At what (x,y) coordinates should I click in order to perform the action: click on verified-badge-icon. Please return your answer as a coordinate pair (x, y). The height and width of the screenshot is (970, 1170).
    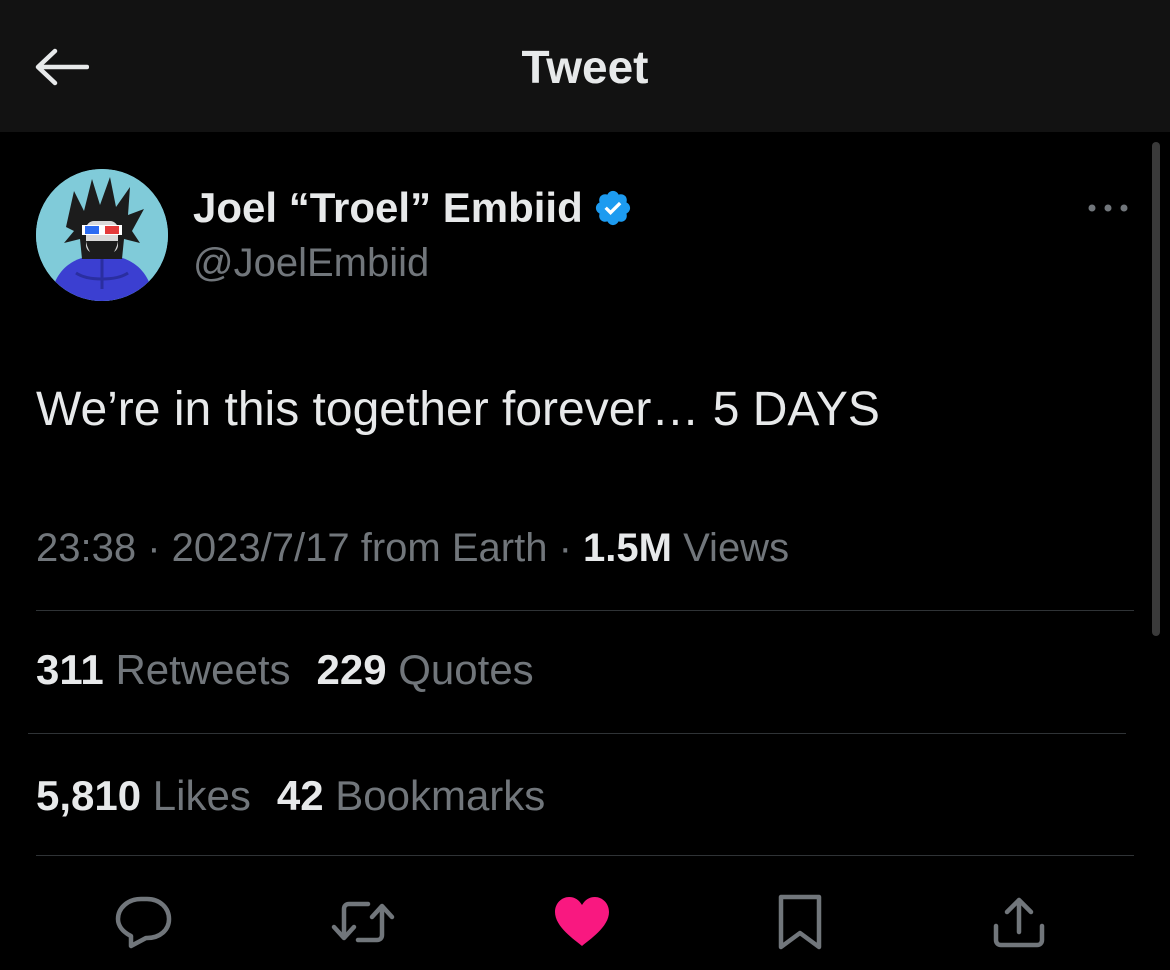
    Looking at the image, I should click on (613, 208).